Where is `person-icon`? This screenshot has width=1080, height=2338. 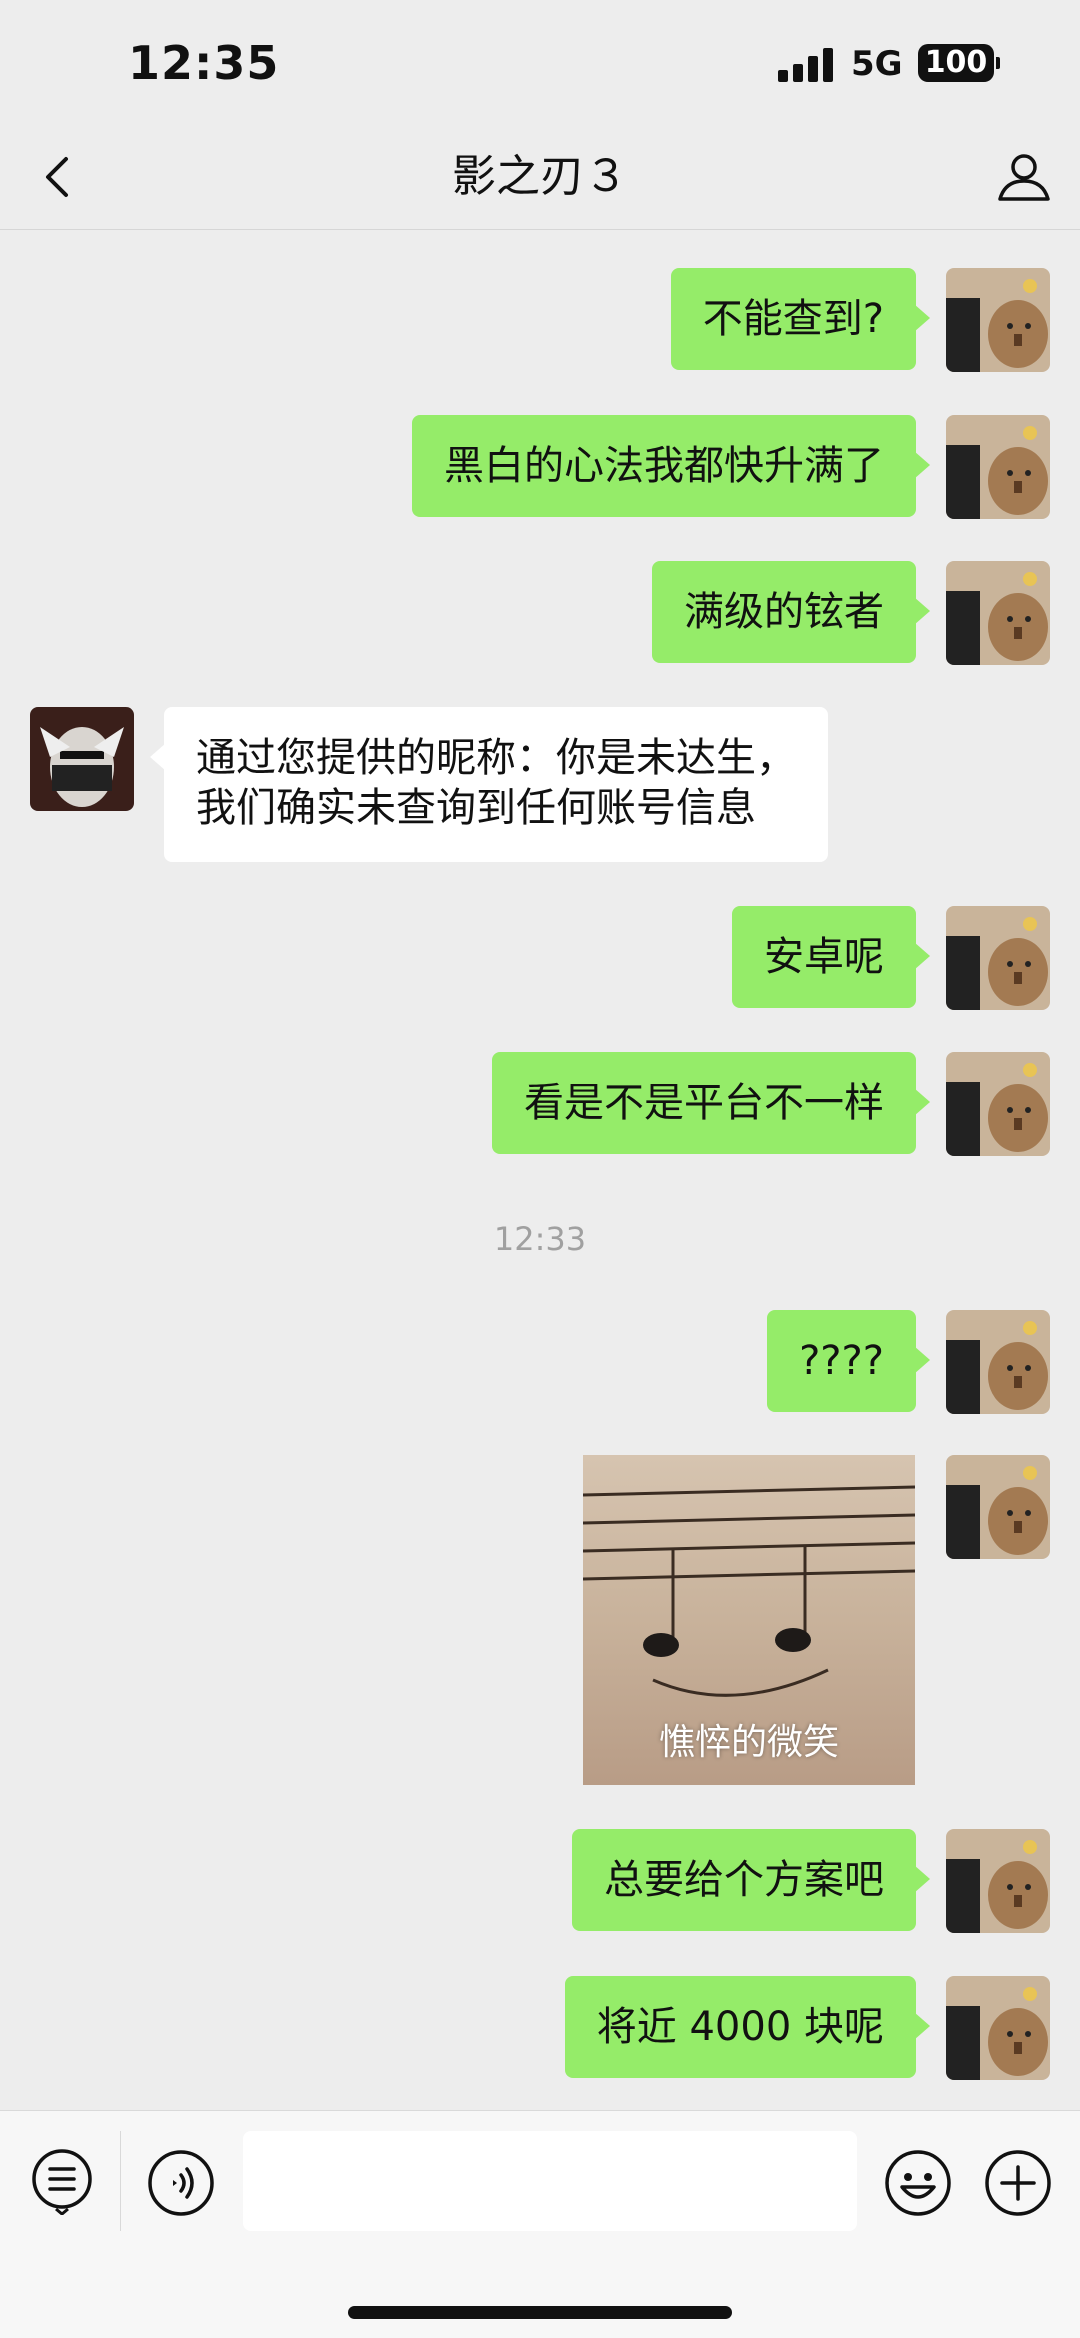 person-icon is located at coordinates (1024, 177).